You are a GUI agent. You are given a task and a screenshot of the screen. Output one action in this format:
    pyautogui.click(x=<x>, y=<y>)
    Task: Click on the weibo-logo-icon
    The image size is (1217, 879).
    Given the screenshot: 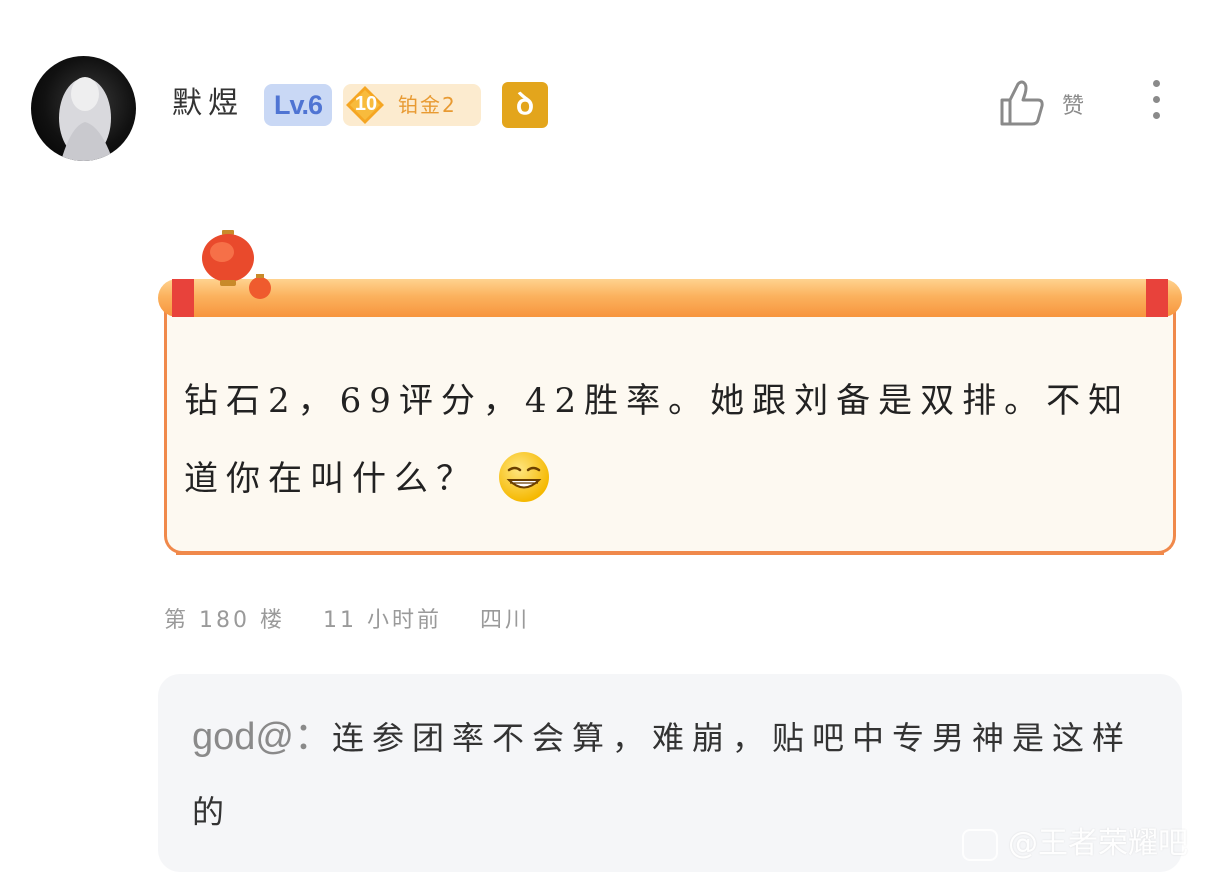 What is the action you would take?
    pyautogui.click(x=980, y=844)
    